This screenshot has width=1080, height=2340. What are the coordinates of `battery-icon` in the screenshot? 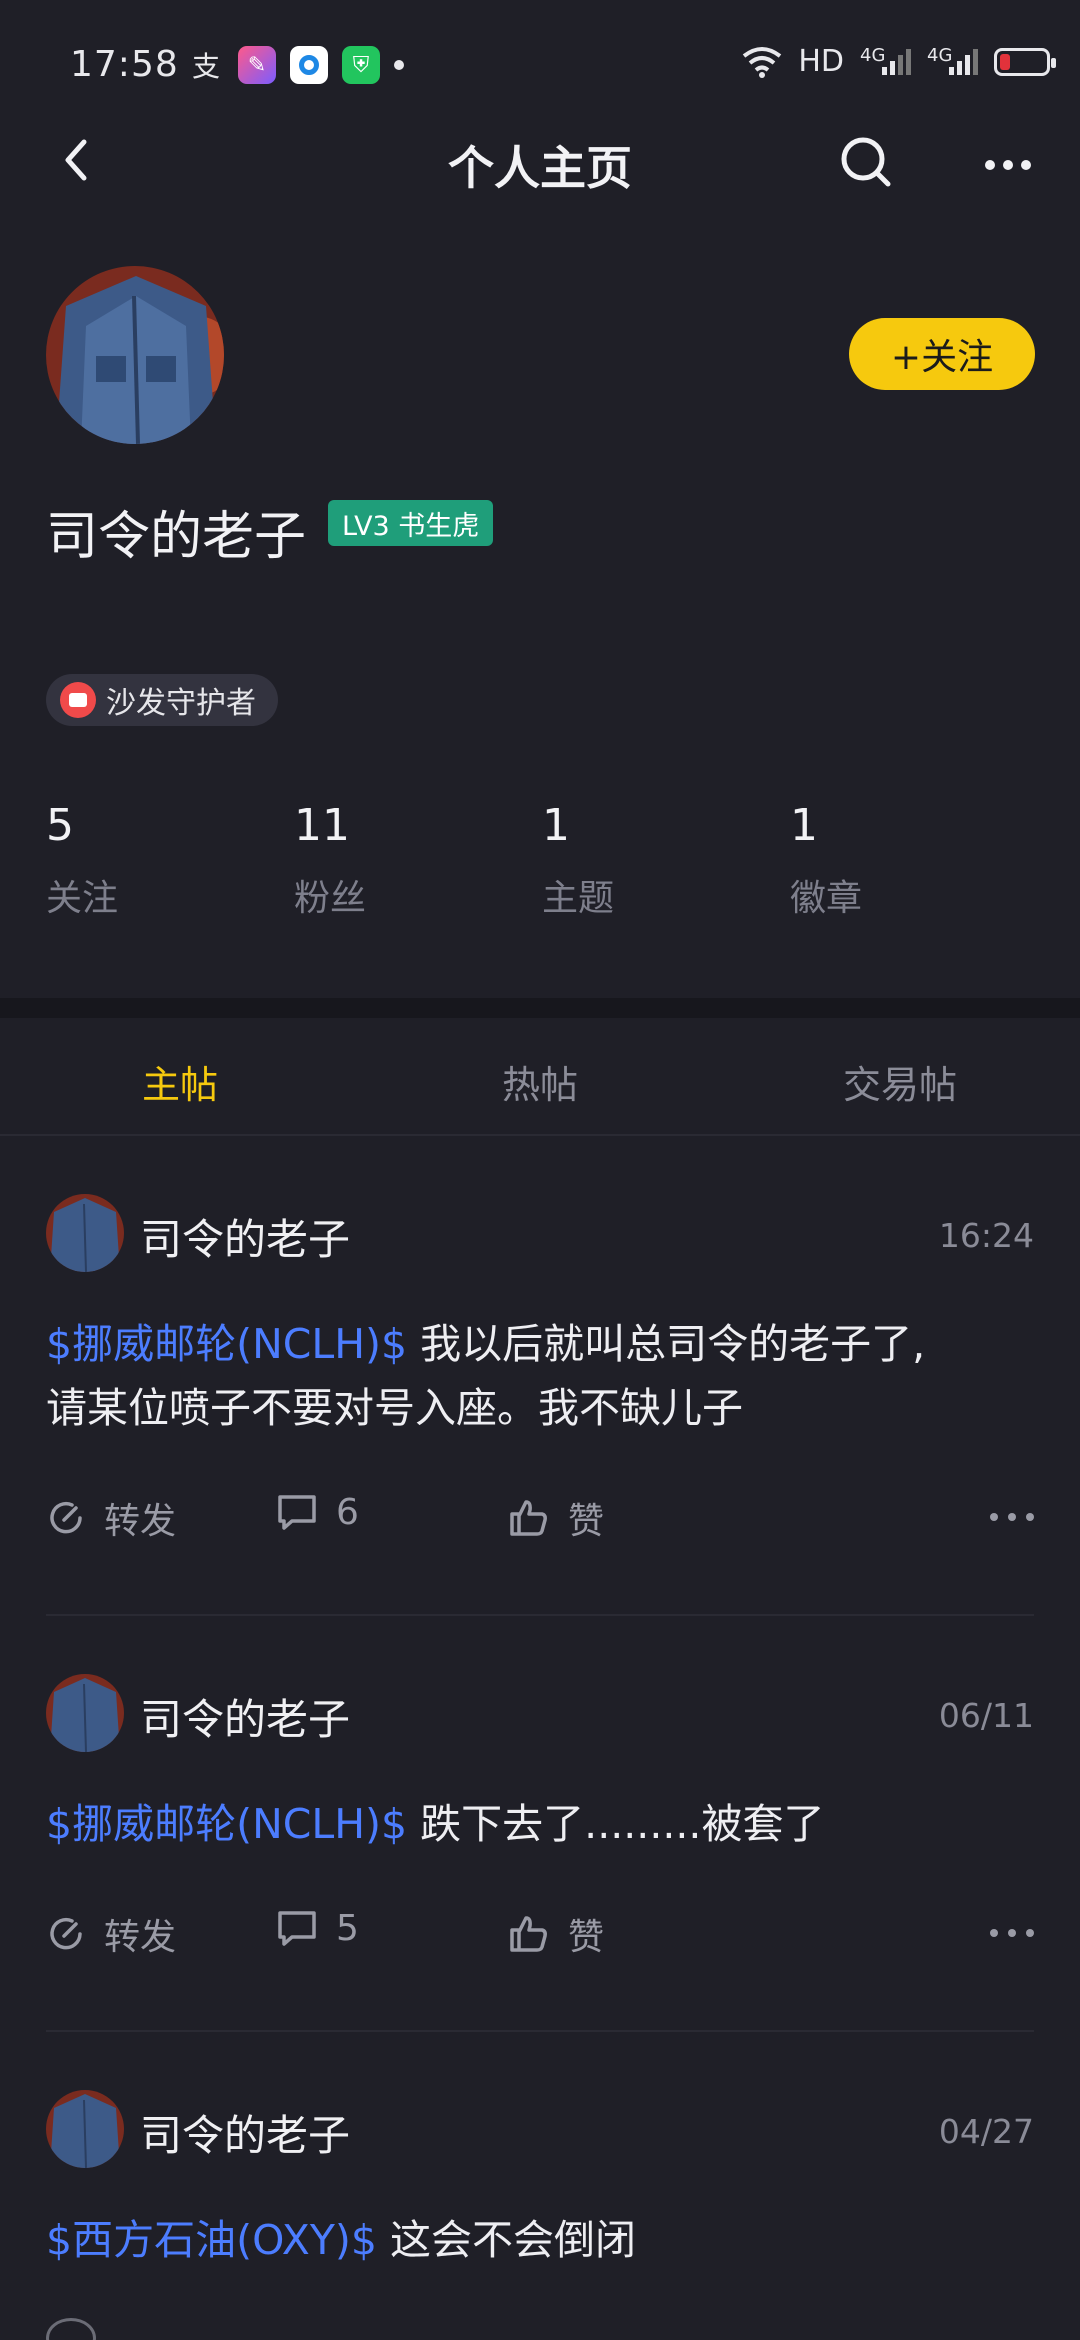 It's located at (1025, 61).